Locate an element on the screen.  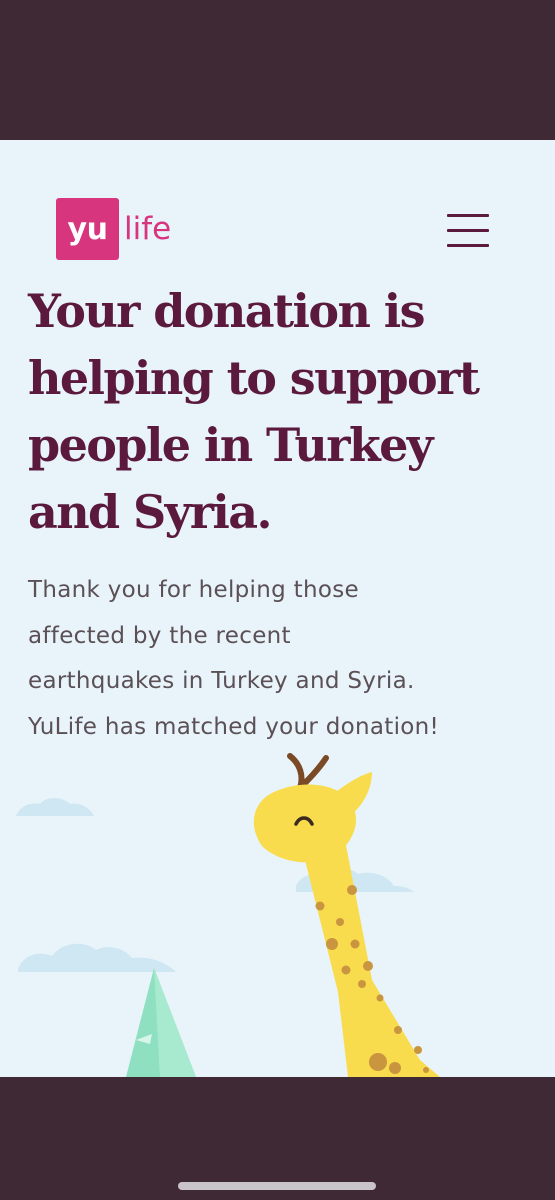
message-line: earthquakes in Turkey and Syria. is located at coordinates (221, 681).